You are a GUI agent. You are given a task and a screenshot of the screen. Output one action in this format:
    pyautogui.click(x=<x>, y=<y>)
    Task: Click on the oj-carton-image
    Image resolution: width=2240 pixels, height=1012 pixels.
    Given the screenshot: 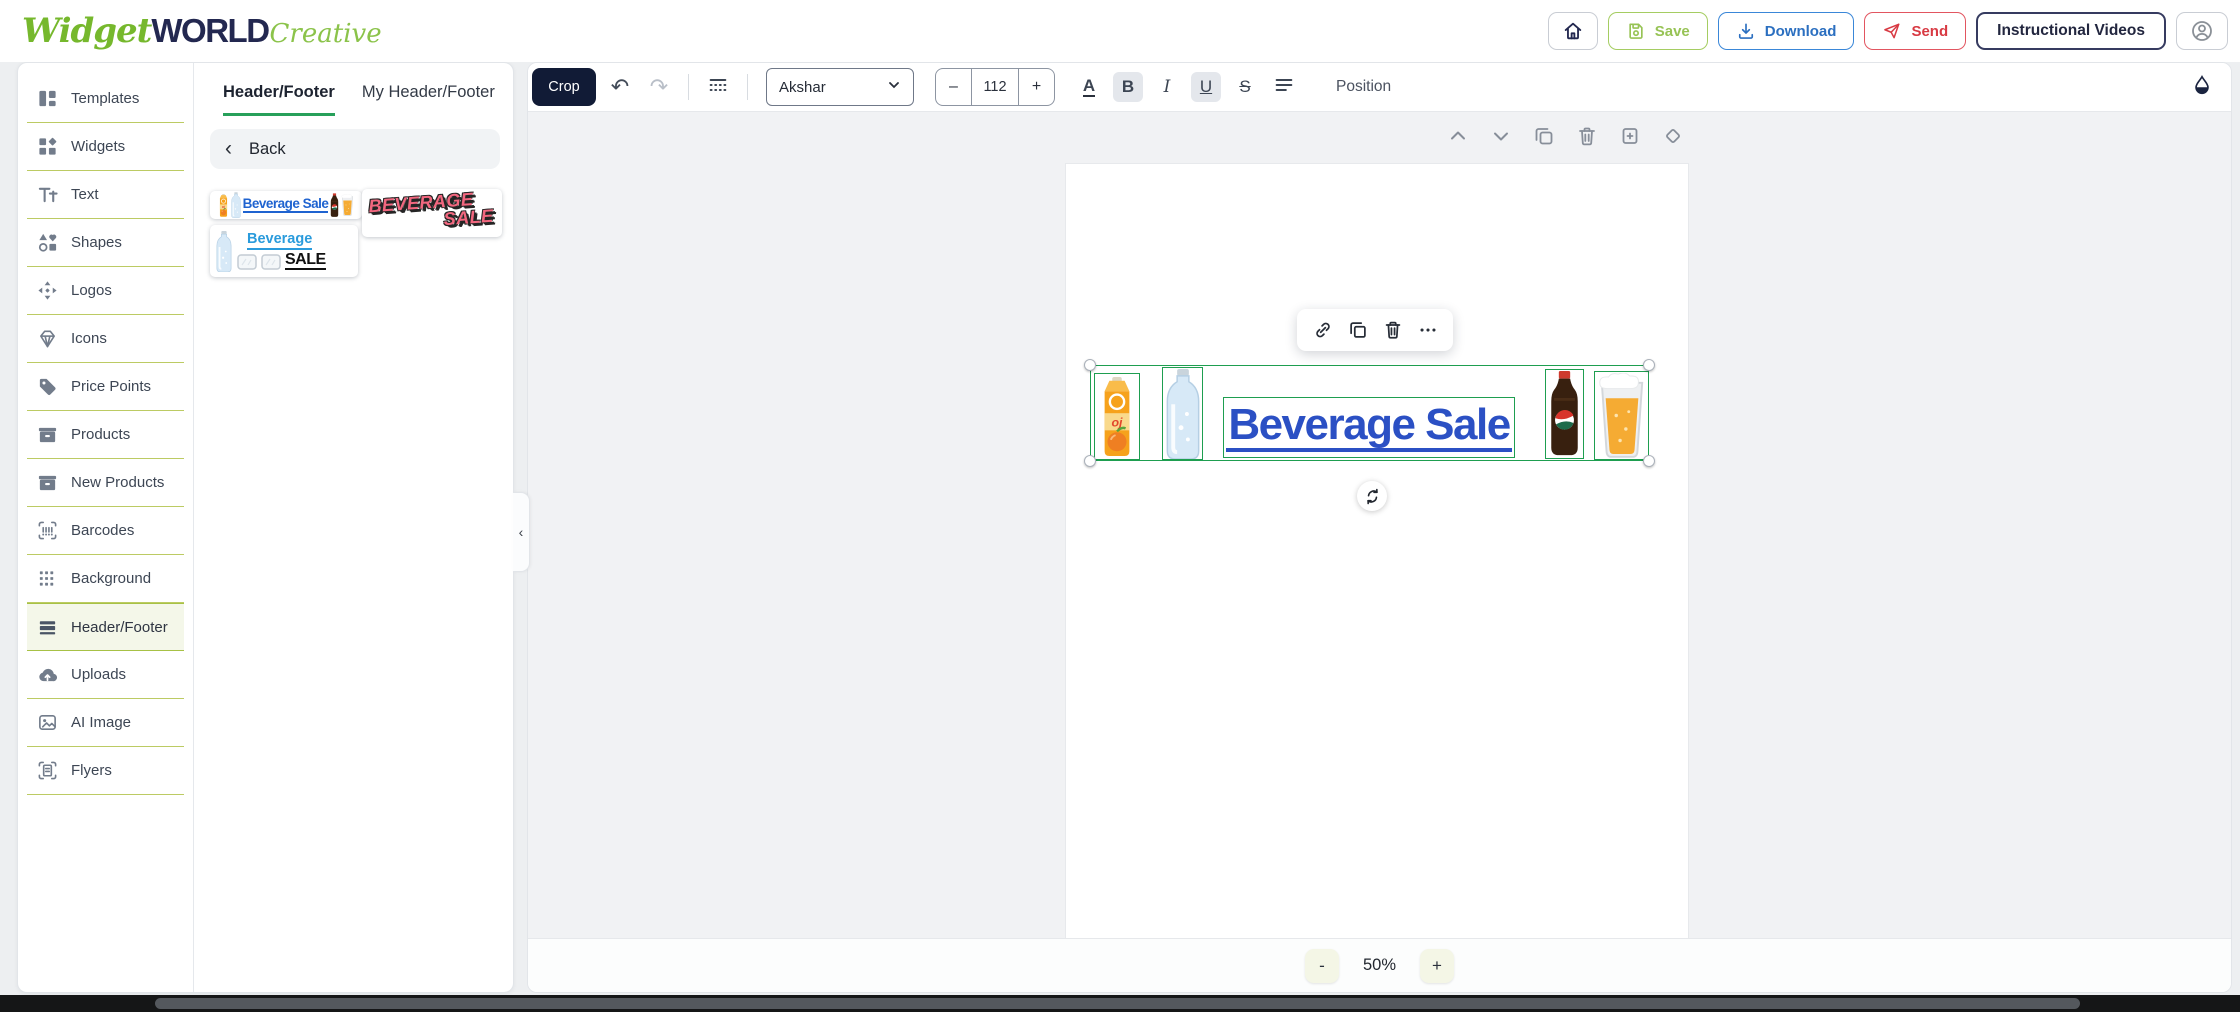 What is the action you would take?
    pyautogui.click(x=1117, y=416)
    